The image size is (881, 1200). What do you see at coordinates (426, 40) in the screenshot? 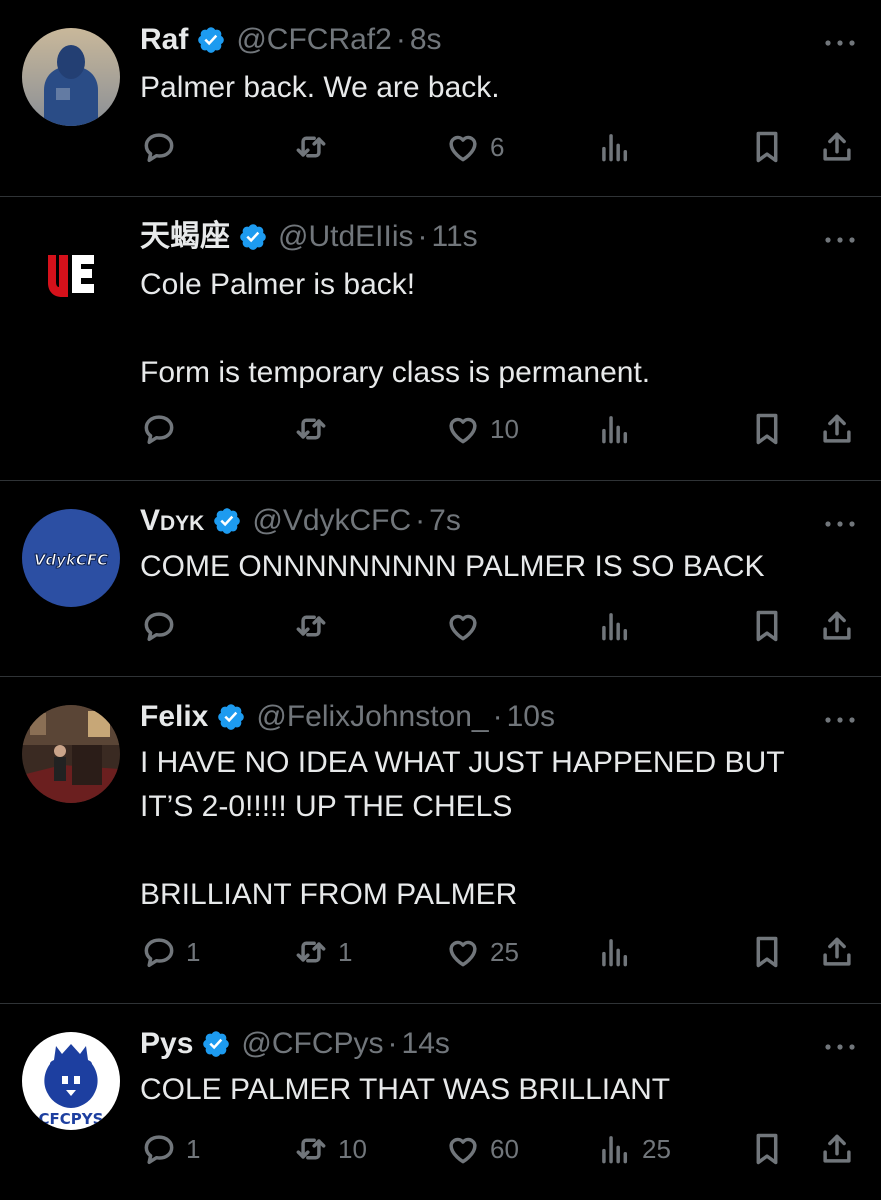
I see `timestamp: 8s` at bounding box center [426, 40].